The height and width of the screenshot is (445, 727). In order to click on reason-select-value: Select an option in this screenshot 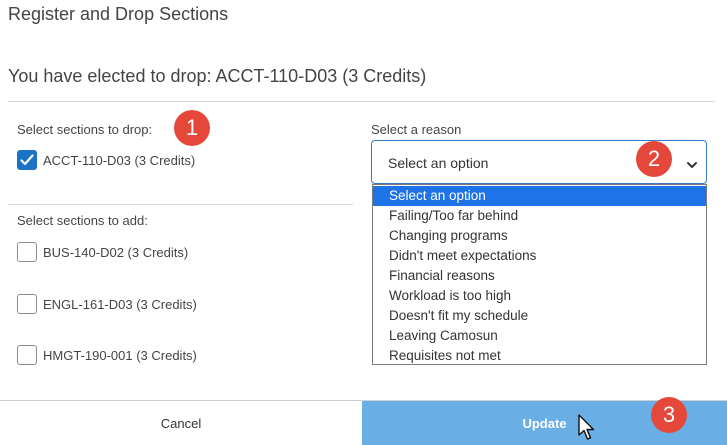, I will do `click(438, 163)`.